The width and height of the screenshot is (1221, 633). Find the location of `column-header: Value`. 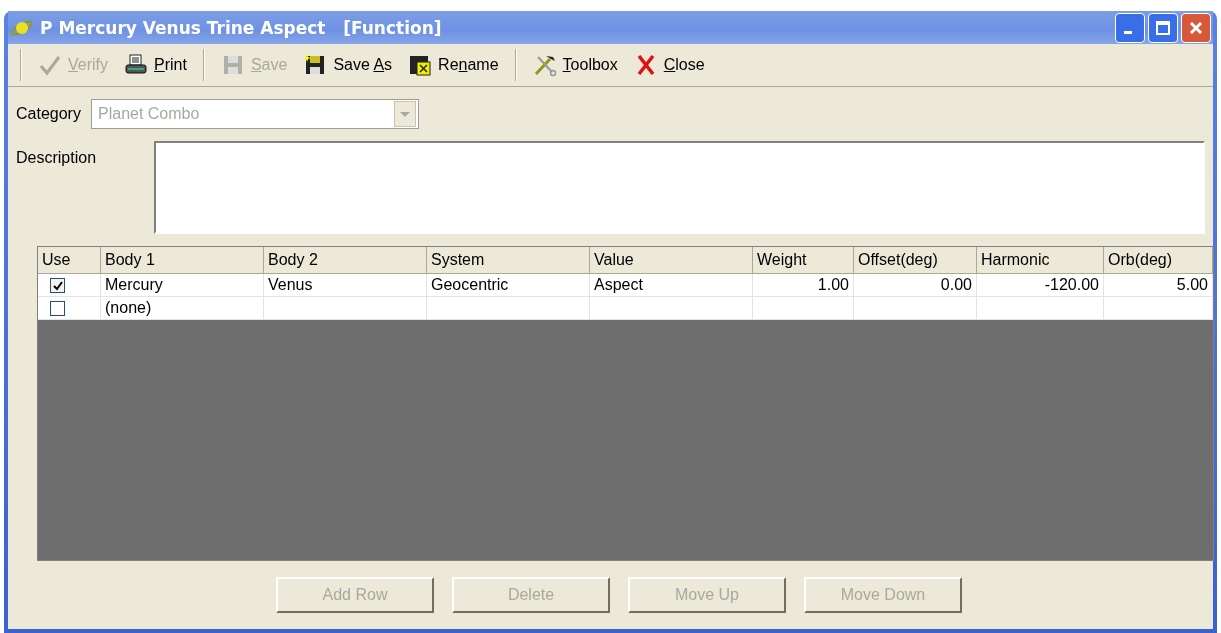

column-header: Value is located at coordinates (671, 260).